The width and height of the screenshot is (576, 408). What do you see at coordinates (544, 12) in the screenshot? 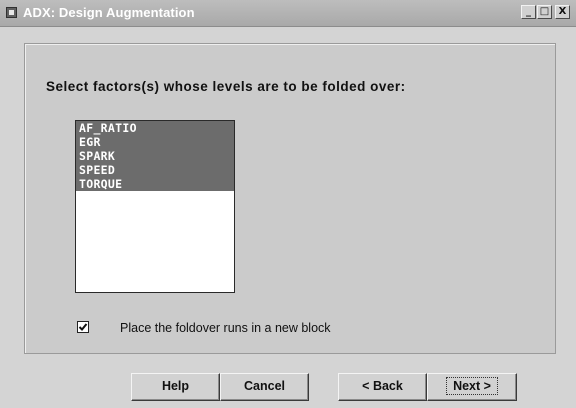
I see `maximize-button: □` at bounding box center [544, 12].